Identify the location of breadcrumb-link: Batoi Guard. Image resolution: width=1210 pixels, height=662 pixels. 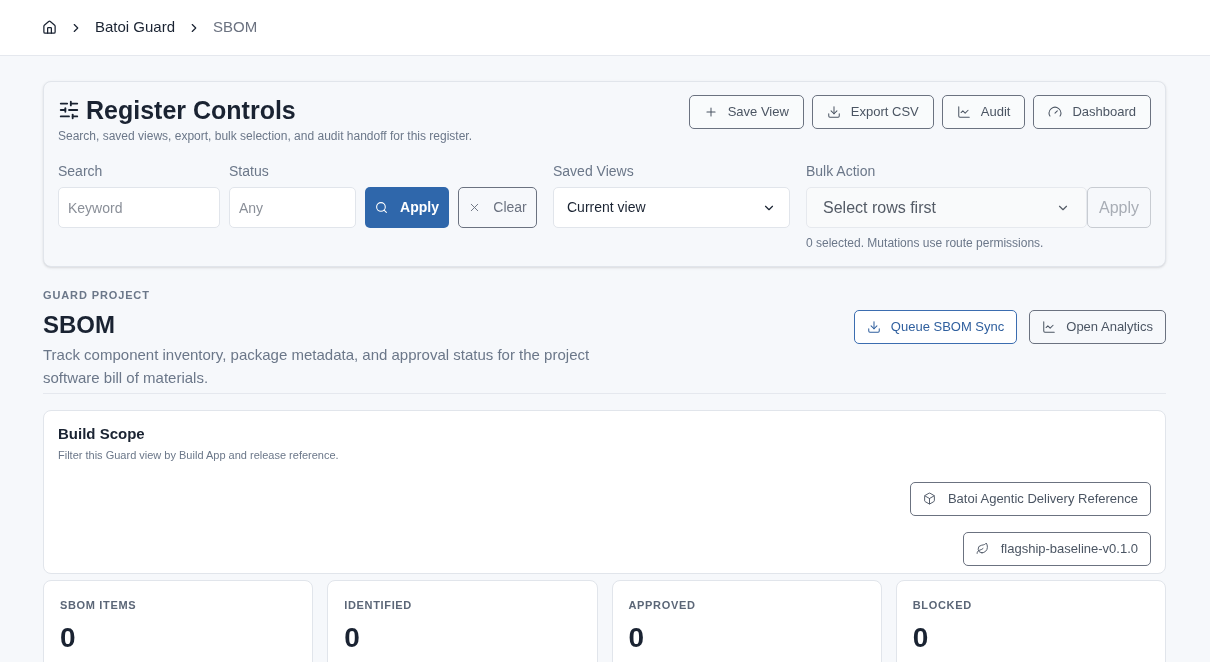
(135, 27).